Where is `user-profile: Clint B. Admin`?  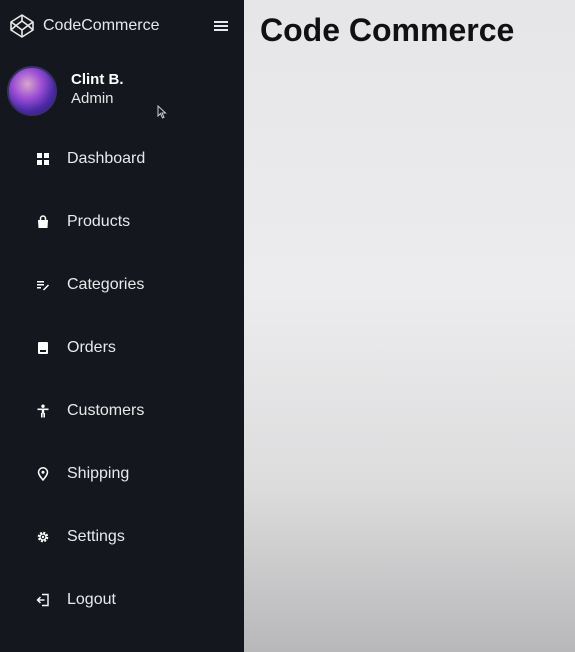
user-profile: Clint B. Admin is located at coordinates (122, 84).